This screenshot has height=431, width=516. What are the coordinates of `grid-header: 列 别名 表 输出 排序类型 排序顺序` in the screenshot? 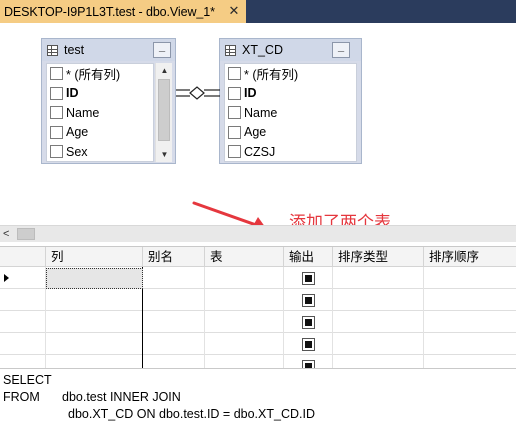 It's located at (258, 257).